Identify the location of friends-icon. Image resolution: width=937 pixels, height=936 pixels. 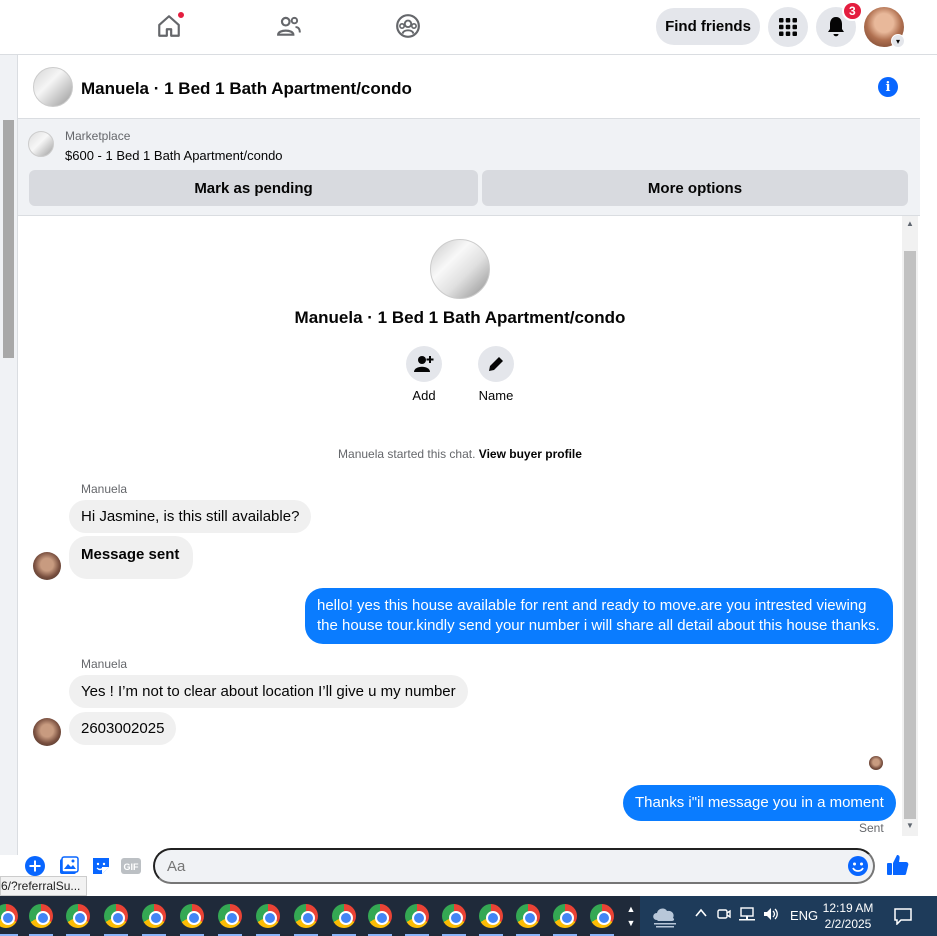
(289, 26).